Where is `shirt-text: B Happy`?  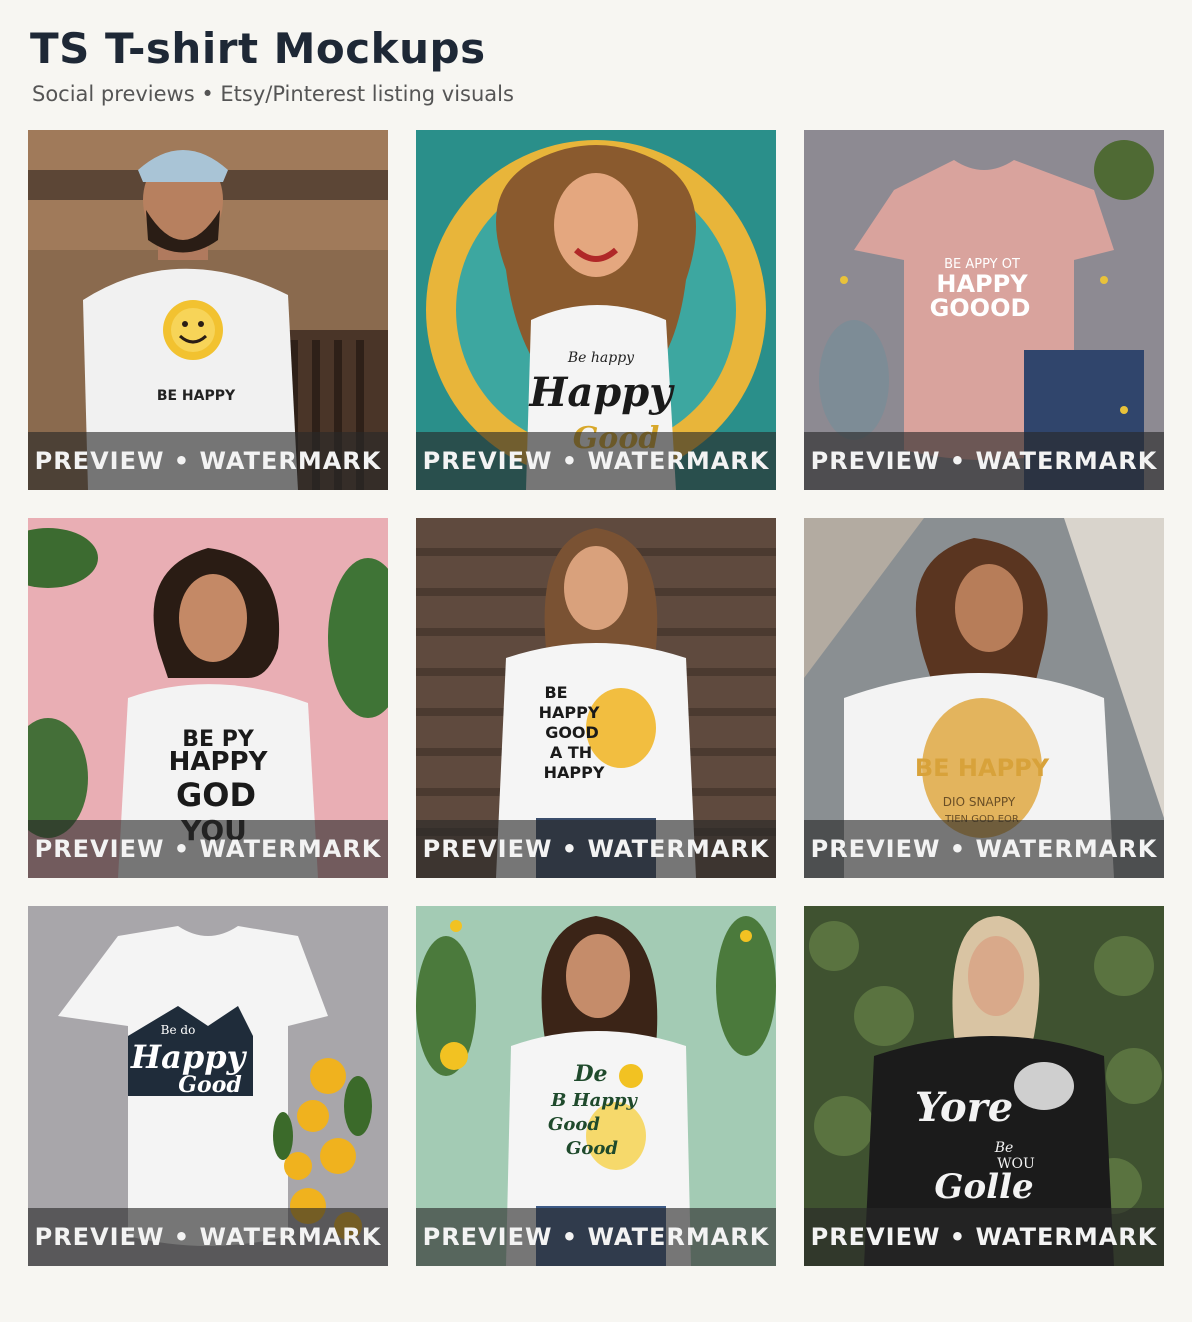
shirt-text: B Happy is located at coordinates (594, 1100).